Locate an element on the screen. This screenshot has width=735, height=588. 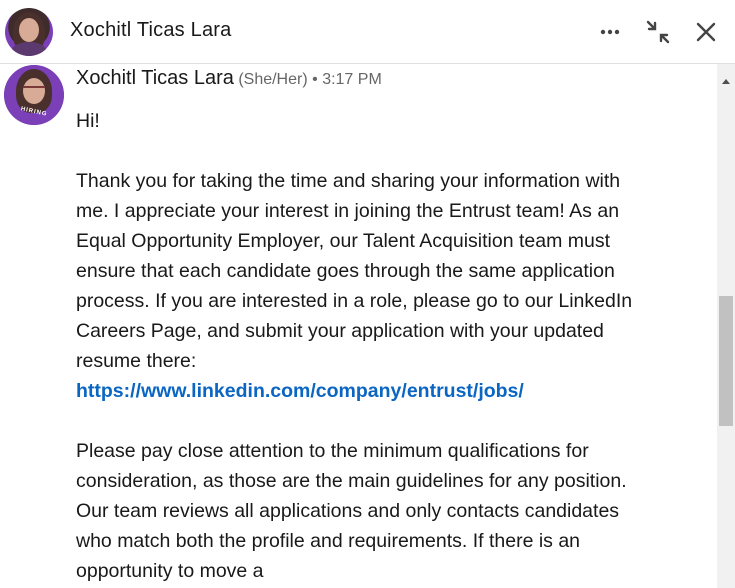
scrollbar is located at coordinates (726, 326).